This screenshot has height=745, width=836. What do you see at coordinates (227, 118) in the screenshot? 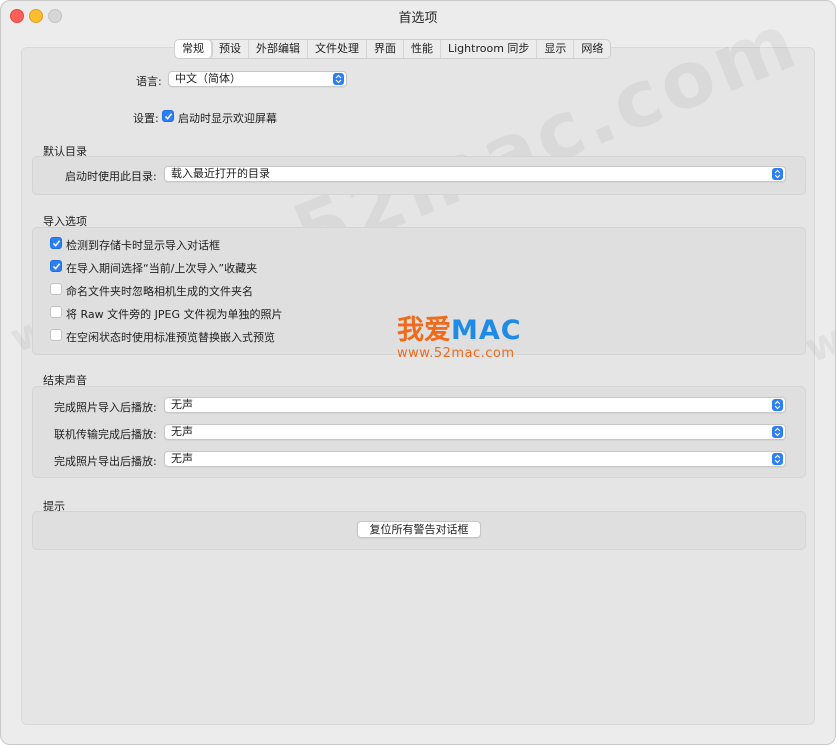
I see `show-splash-label: 启动时显示欢迎屏幕` at bounding box center [227, 118].